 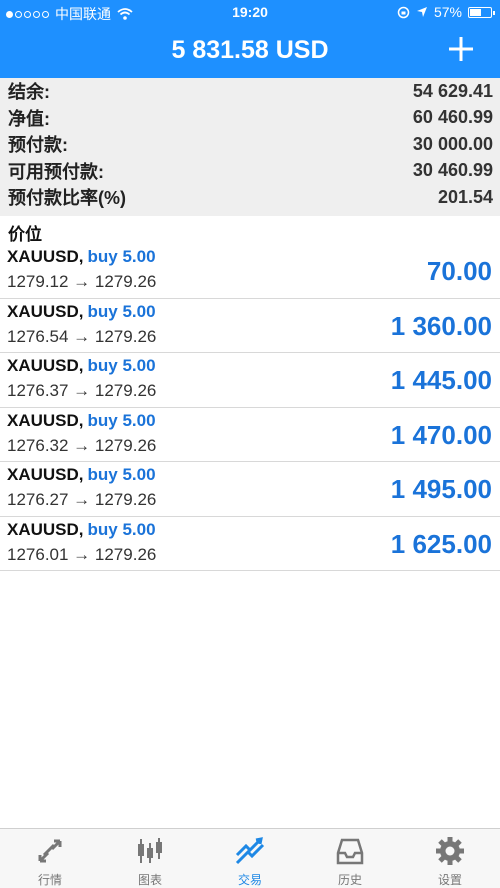 What do you see at coordinates (67, 198) in the screenshot?
I see `summary-label: 预付款比率(%)` at bounding box center [67, 198].